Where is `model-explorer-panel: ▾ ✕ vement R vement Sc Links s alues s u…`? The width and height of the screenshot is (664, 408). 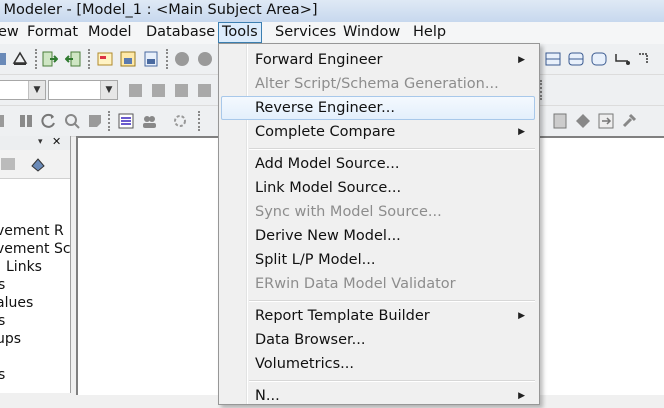 model-explorer-panel: ▾ ✕ vement R vement Sc Links s alues s u… is located at coordinates (35, 264).